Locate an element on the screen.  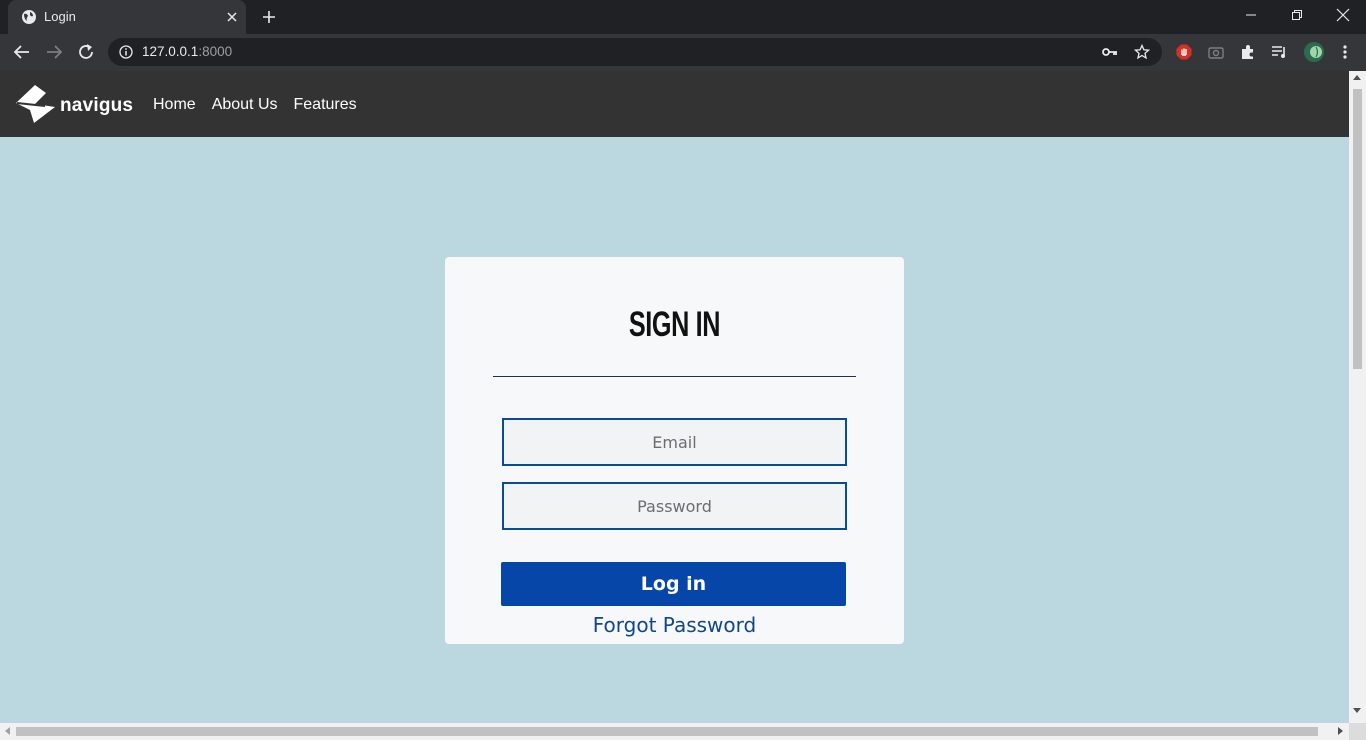
brand-name: navigus is located at coordinates (97, 105).